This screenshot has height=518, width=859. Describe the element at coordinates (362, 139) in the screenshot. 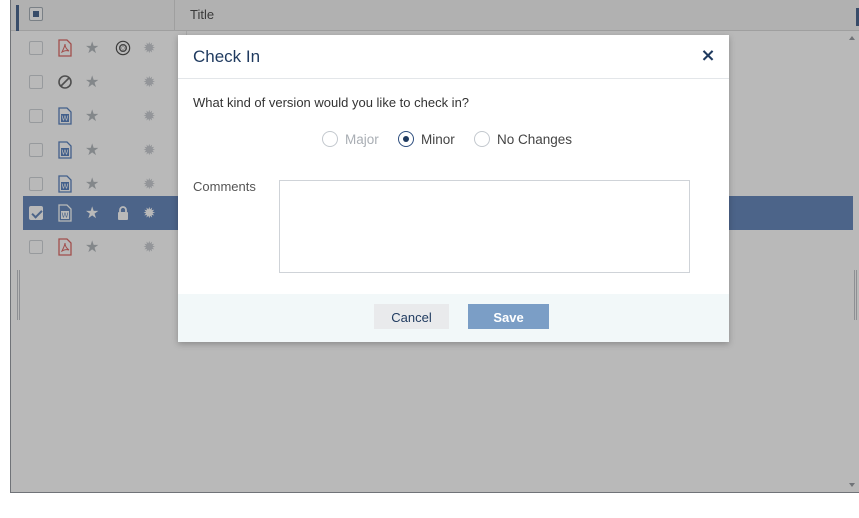

I see `radio-label: Major` at that location.